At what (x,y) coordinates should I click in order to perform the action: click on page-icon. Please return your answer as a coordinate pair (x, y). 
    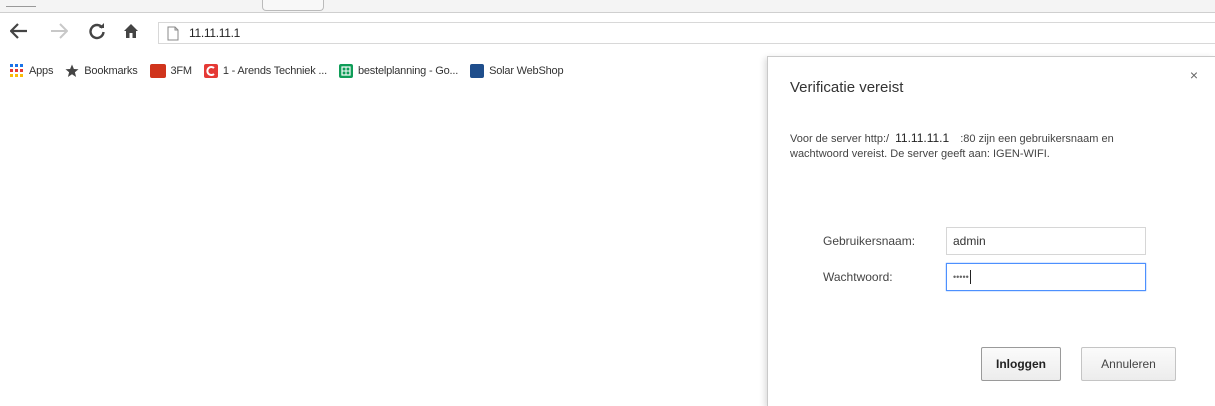
    Looking at the image, I should click on (173, 36).